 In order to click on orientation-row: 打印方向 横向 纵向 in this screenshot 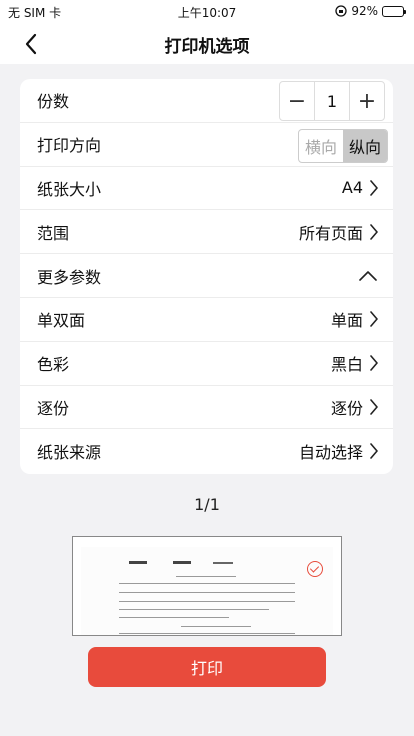, I will do `click(206, 145)`.